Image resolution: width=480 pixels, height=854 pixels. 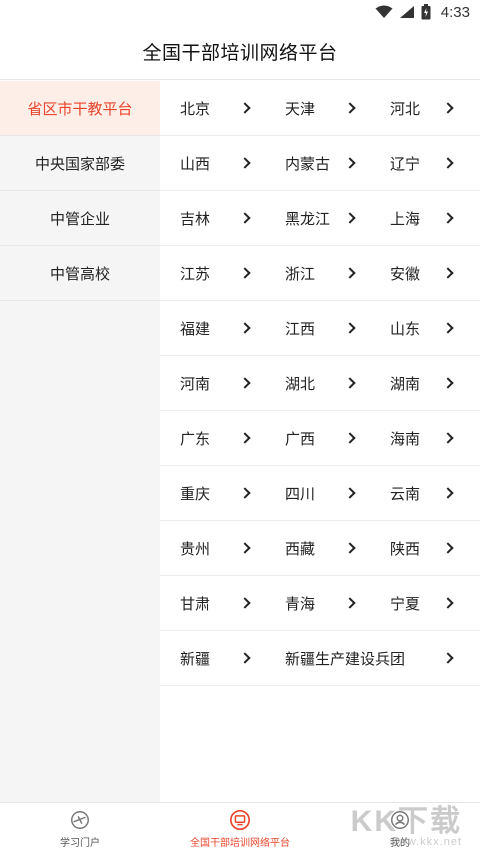 I want to click on region-item: 浙江, so click(x=317, y=273).